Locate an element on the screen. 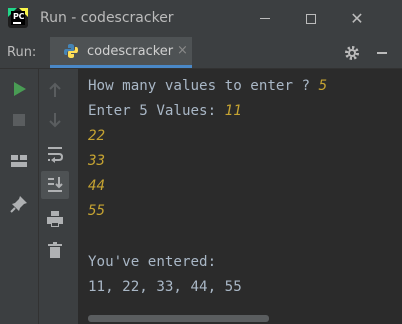 This screenshot has width=402, height=324. python-icon is located at coordinates (71, 51).